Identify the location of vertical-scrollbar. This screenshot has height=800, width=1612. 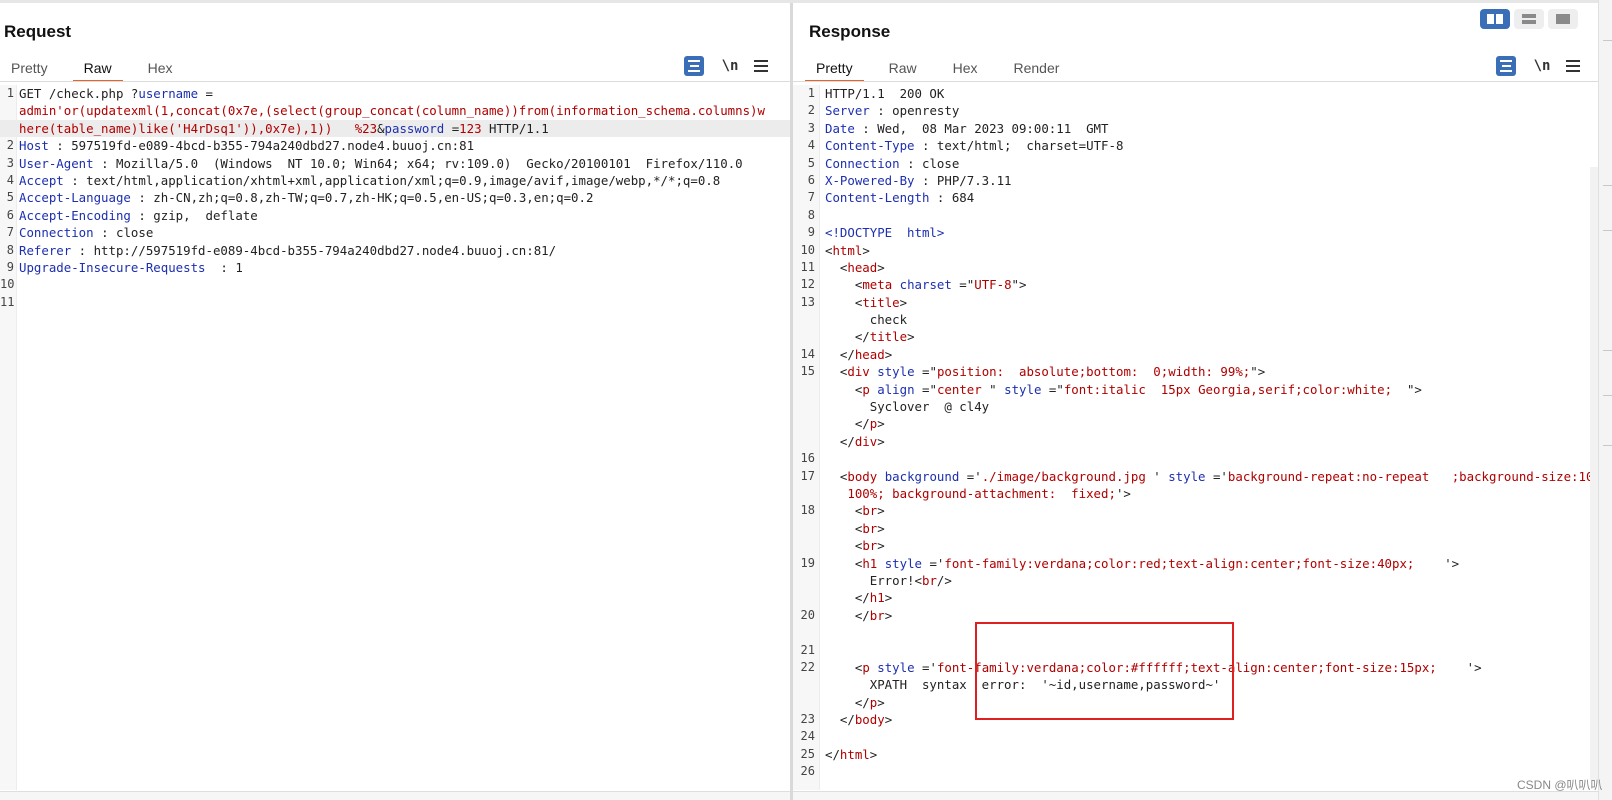
(1594, 473).